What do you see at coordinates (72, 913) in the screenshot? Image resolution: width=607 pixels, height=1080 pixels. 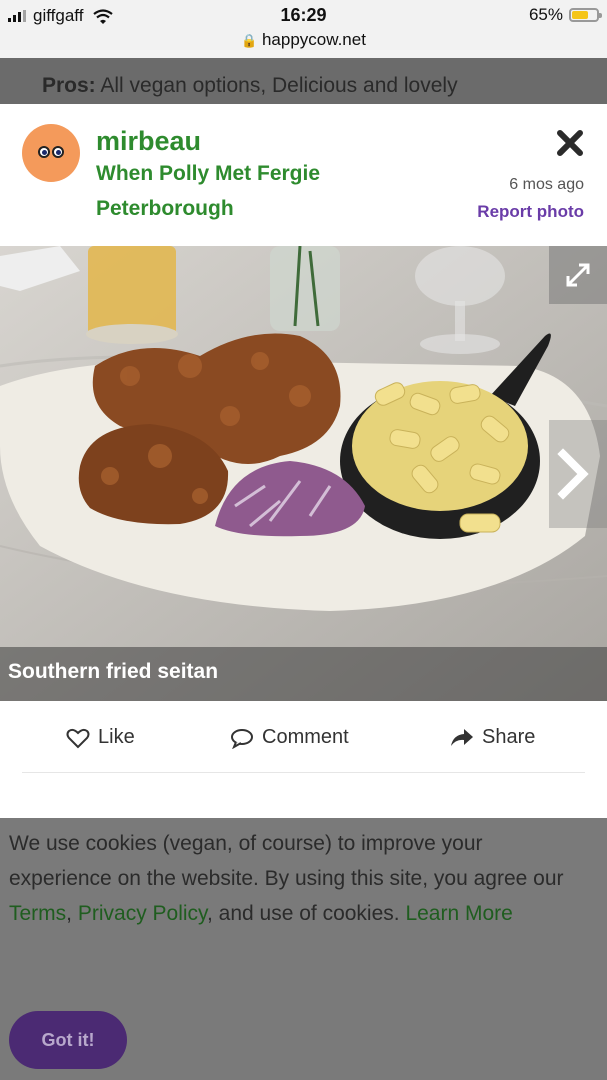 I see `cookie-text-sep: ,` at bounding box center [72, 913].